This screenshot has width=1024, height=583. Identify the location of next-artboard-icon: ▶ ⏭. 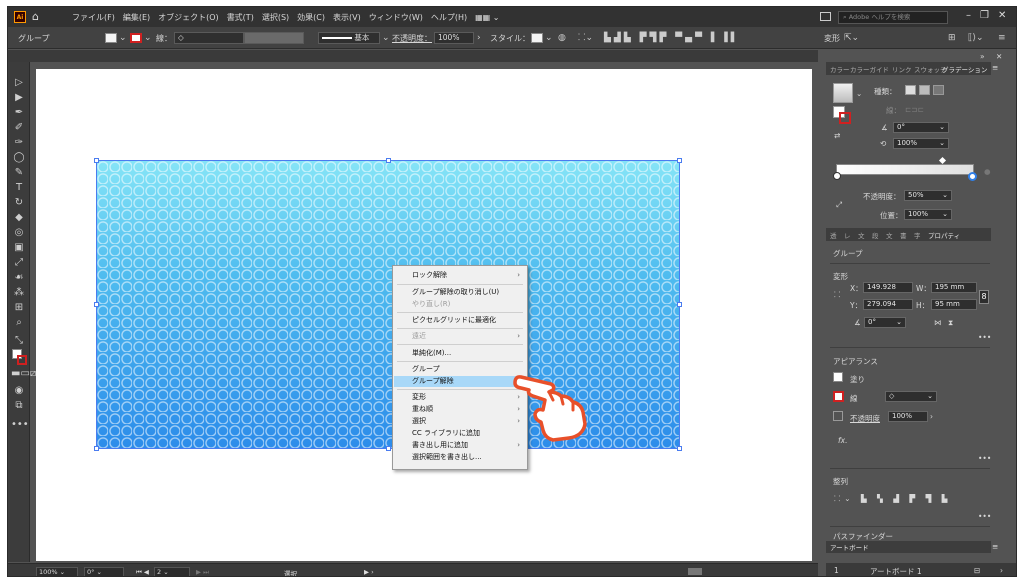
(202, 572).